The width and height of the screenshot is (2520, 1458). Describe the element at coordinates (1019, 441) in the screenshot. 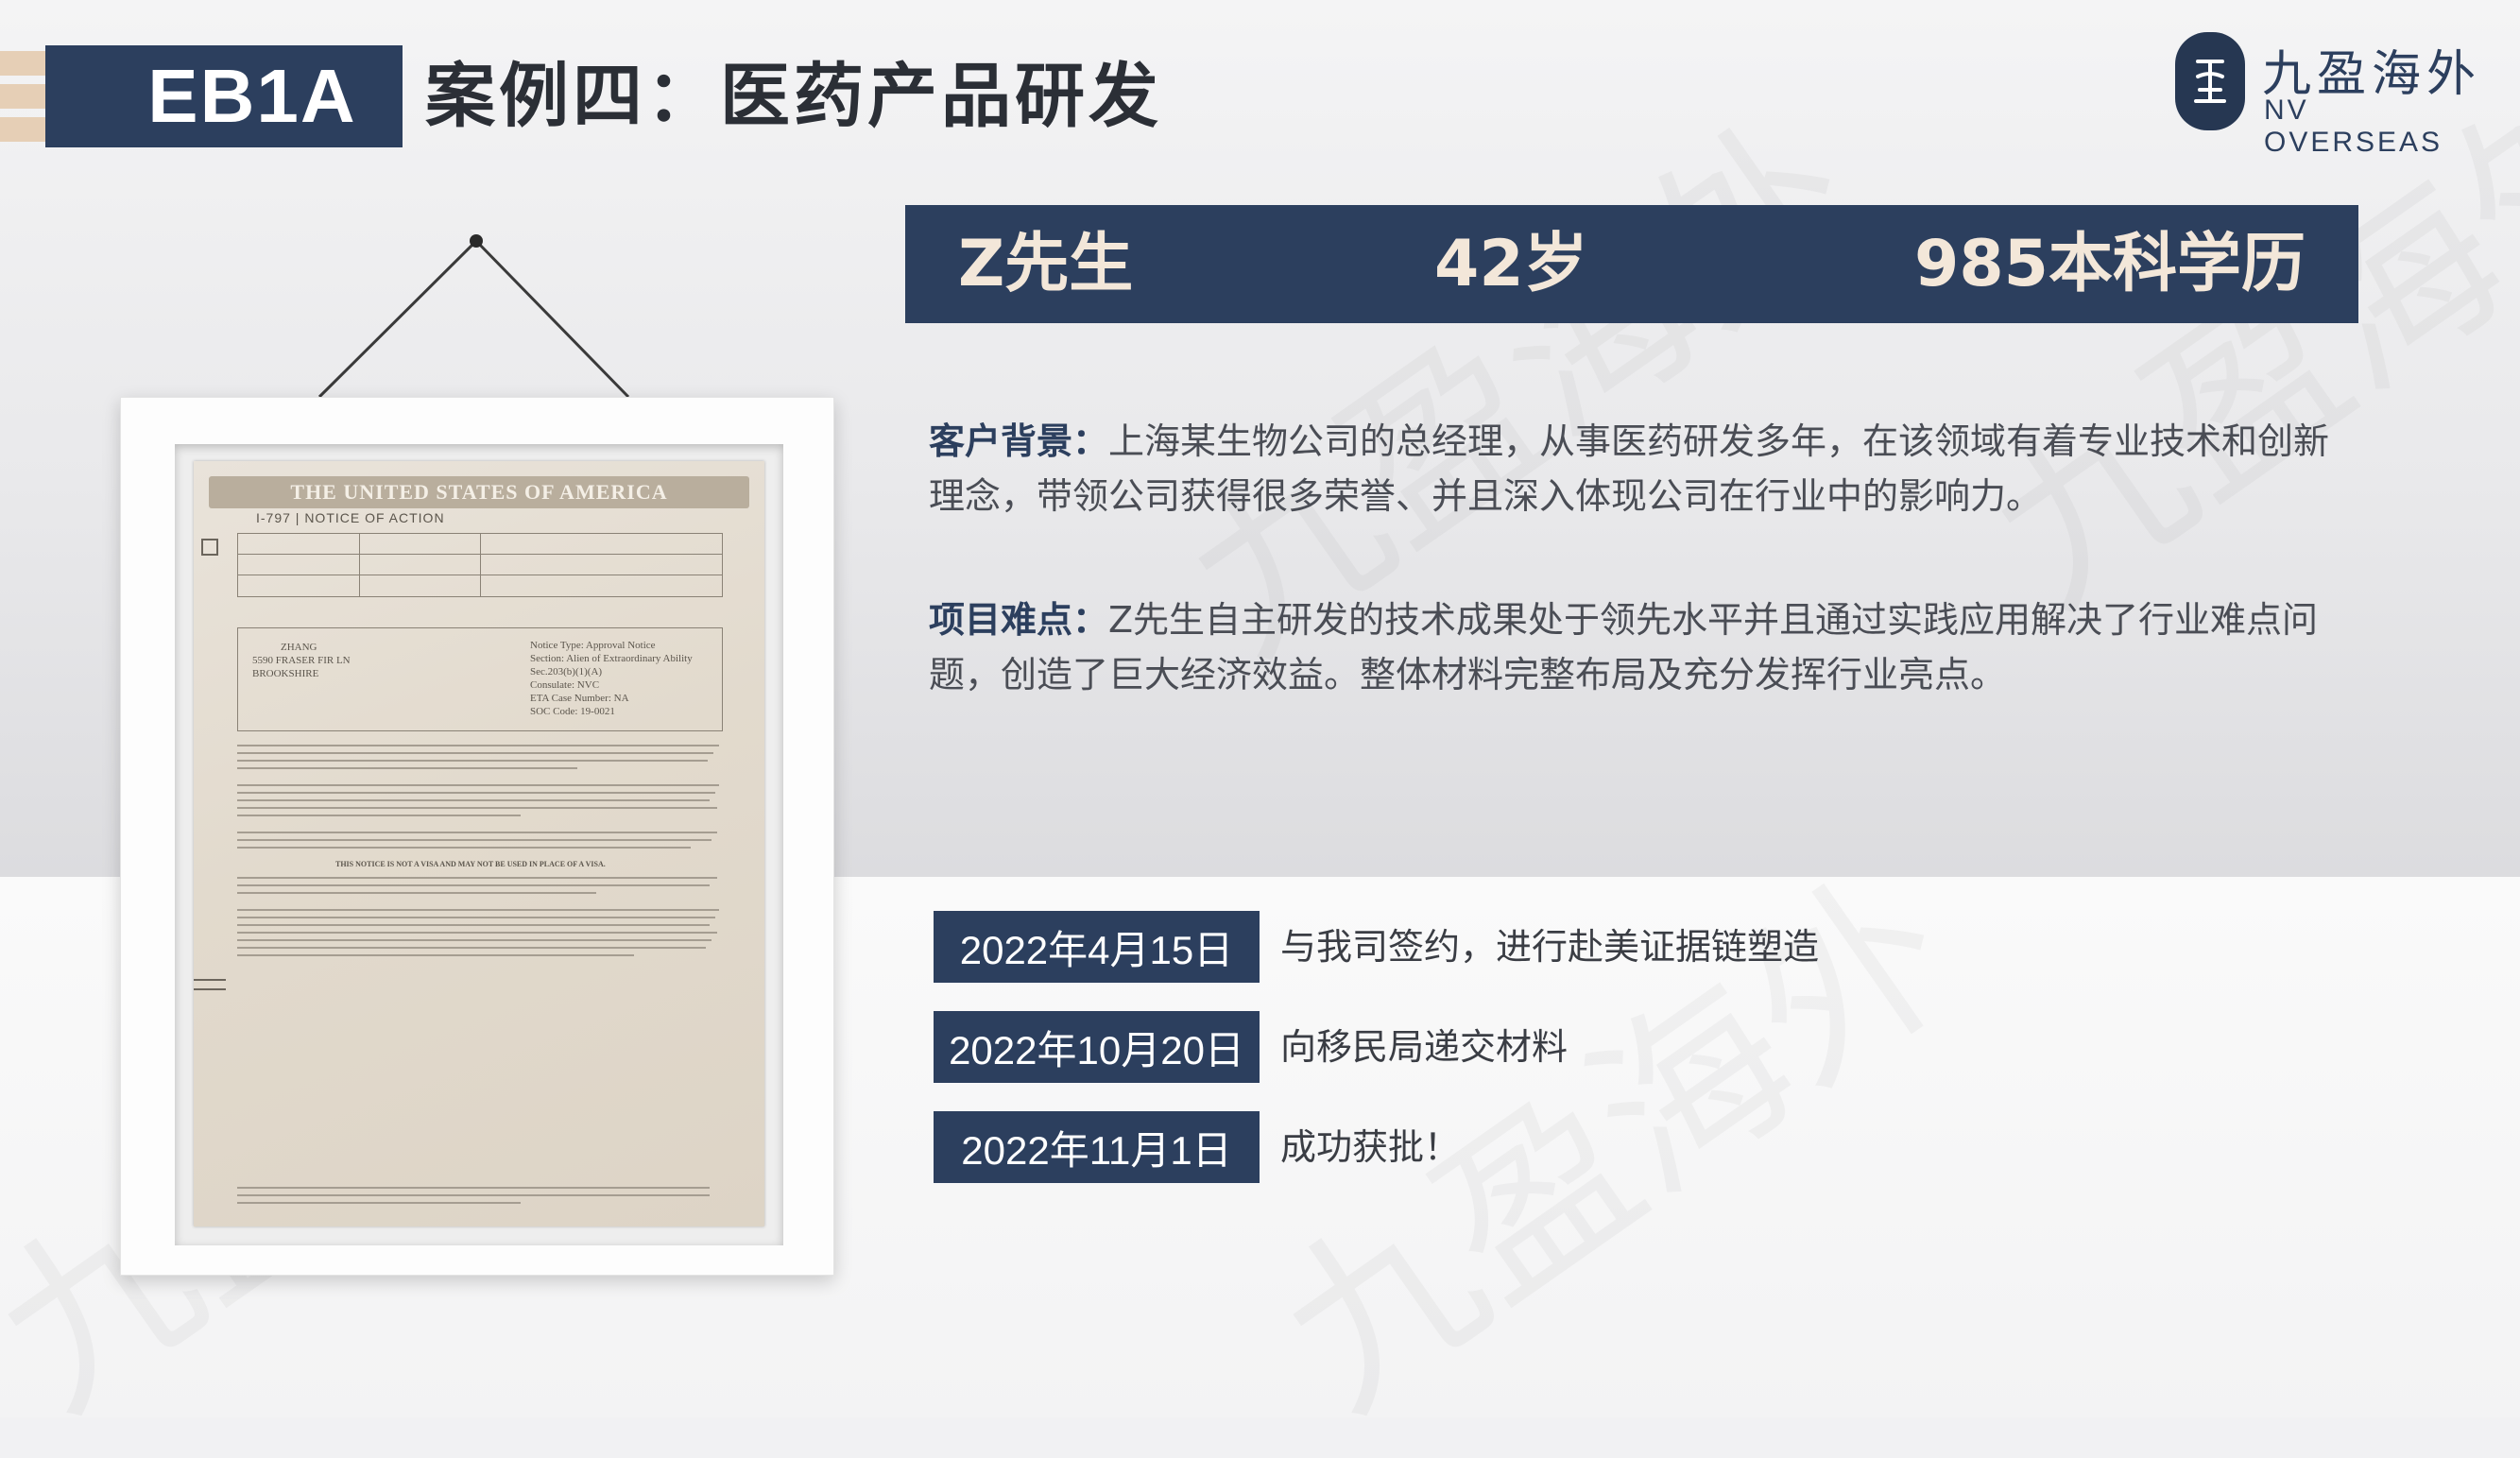

I see `client-background-label: 客户背景：` at that location.